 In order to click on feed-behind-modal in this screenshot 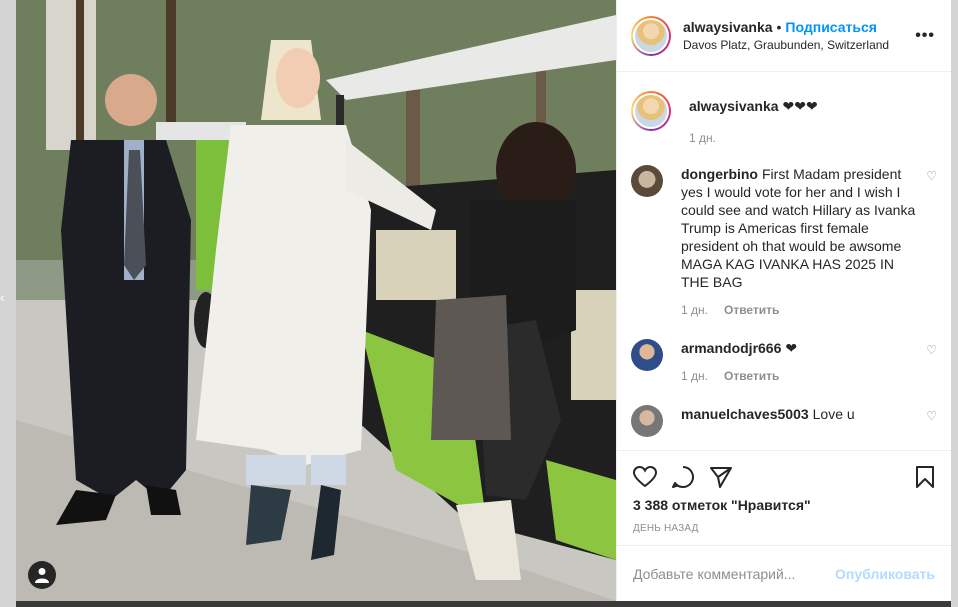, I will do `click(483, 604)`.